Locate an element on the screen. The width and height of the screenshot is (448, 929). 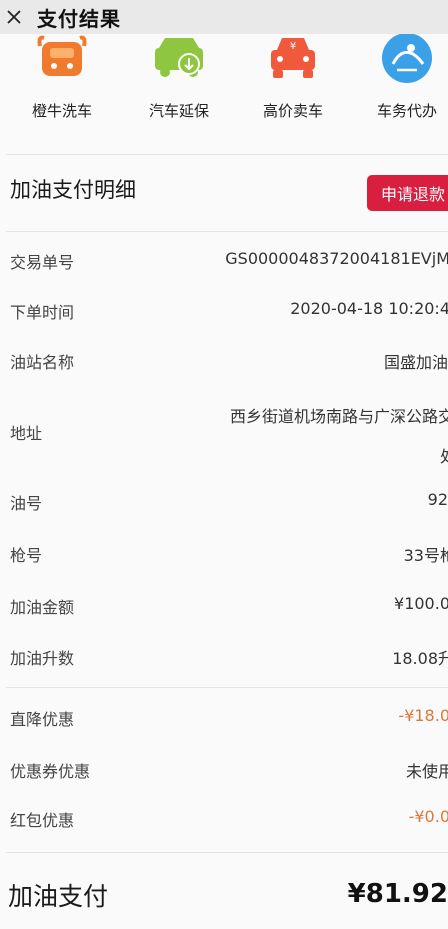
service-sell-car: ¥ 高价卖车 is located at coordinates (293, 77).